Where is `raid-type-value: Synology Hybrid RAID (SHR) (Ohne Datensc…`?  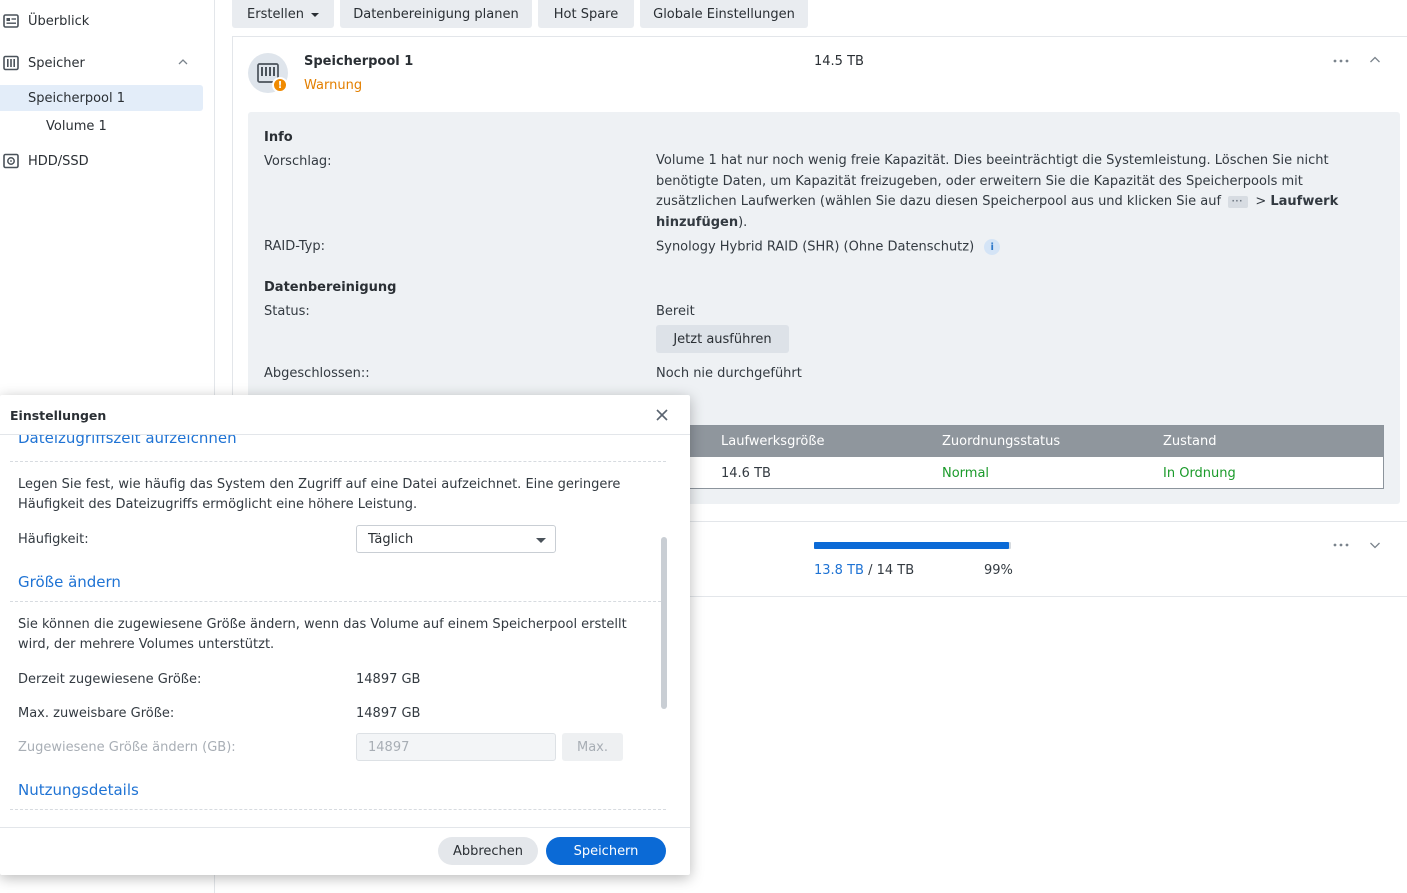
raid-type-value: Synology Hybrid RAID (SHR) (Ohne Datensc… is located at coordinates (828, 247).